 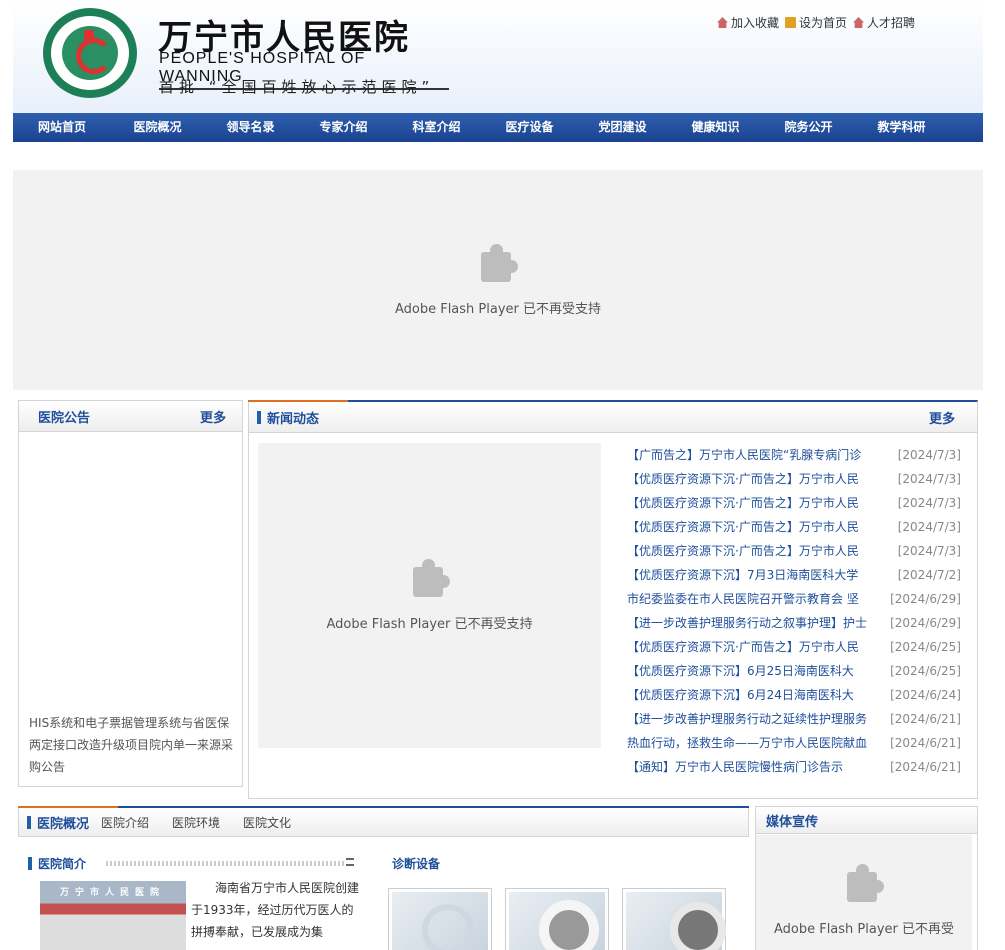 I want to click on tab-culture: 医院文化, so click(x=267, y=822).